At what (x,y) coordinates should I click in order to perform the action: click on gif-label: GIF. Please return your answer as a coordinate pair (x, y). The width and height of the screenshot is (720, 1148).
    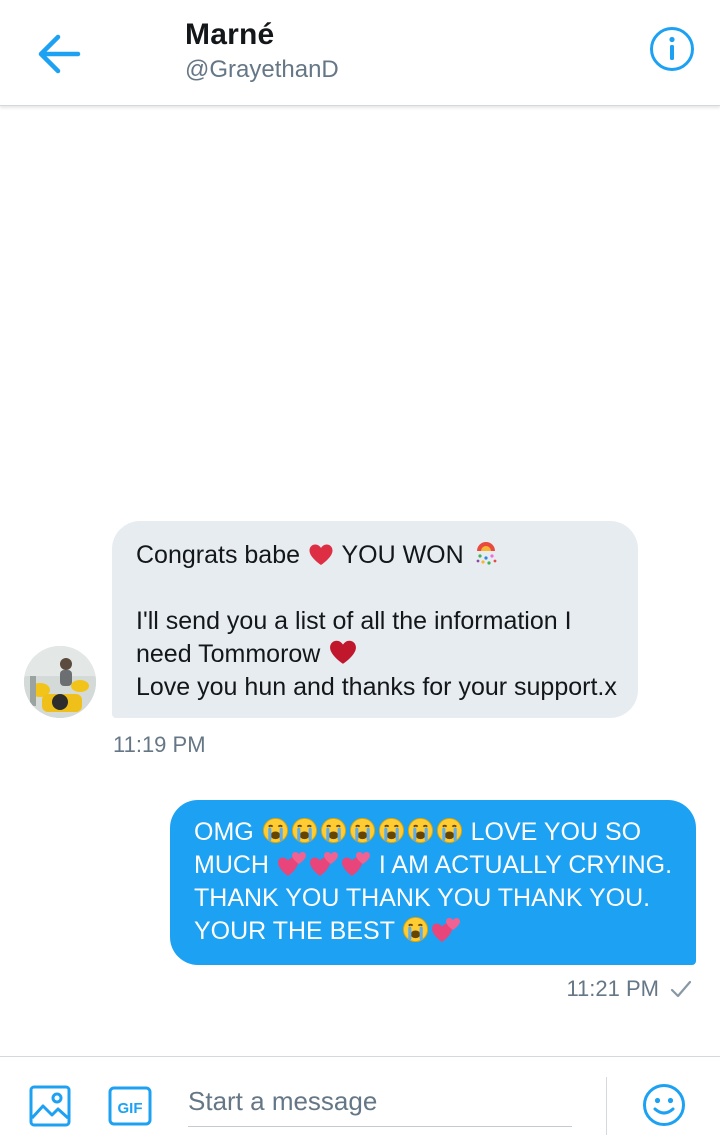
    Looking at the image, I should click on (130, 1108).